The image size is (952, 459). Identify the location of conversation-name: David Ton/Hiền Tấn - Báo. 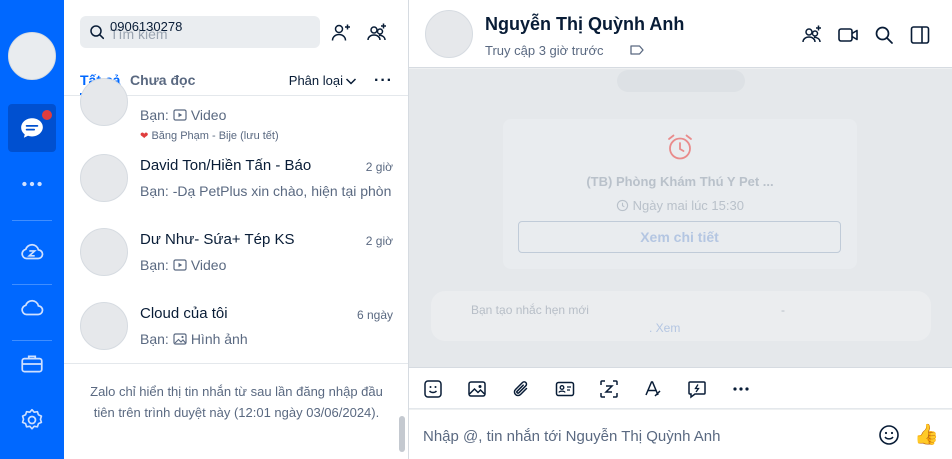
(226, 165).